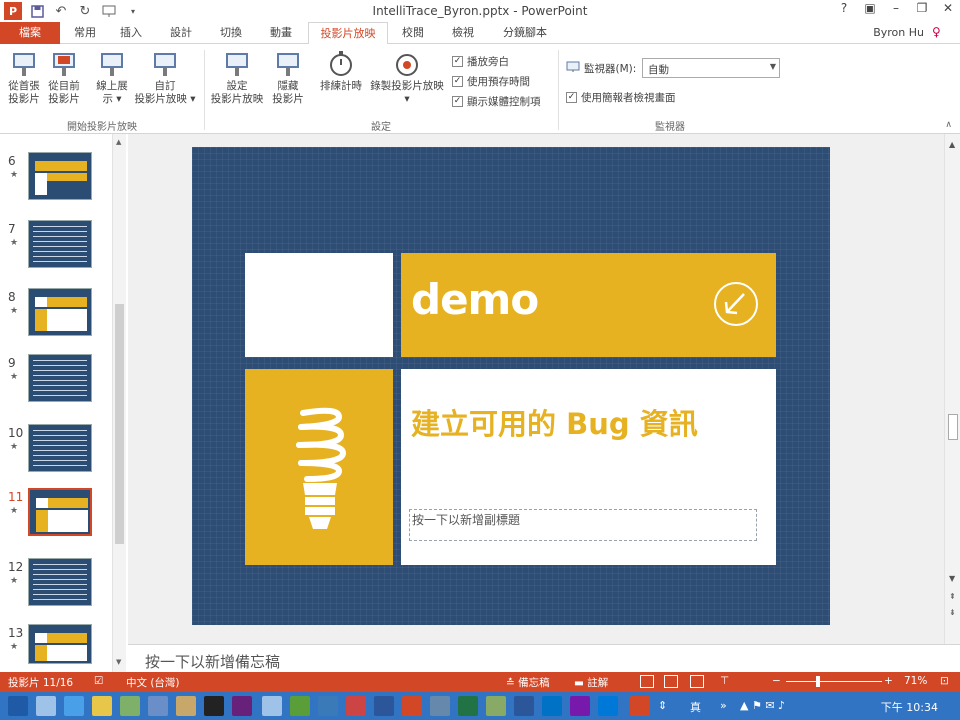 The width and height of the screenshot is (960, 720). What do you see at coordinates (938, 33) in the screenshot?
I see `user-avatar-icon: ♀` at bounding box center [938, 33].